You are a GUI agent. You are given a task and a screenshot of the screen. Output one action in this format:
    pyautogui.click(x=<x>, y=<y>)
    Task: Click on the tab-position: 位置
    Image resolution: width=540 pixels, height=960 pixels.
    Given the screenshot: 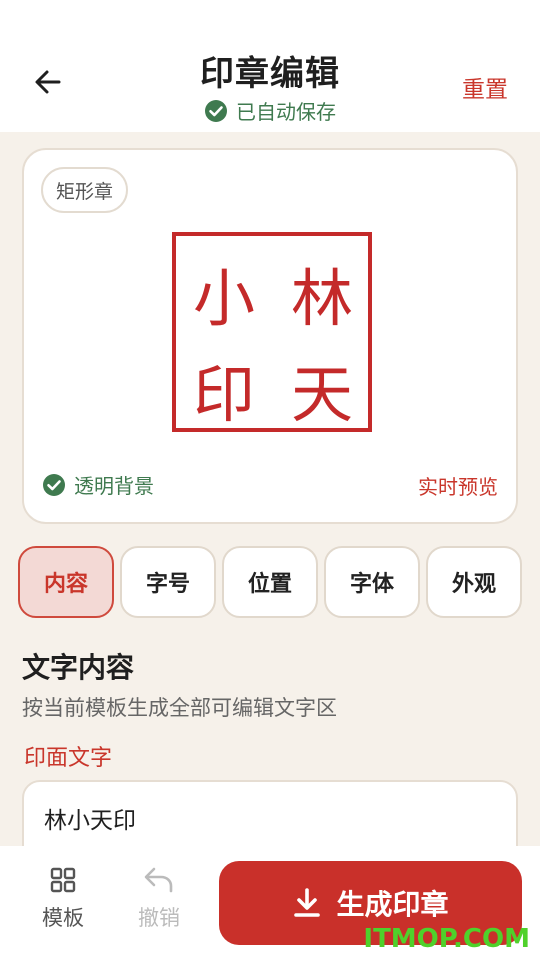 What is the action you would take?
    pyautogui.click(x=270, y=582)
    